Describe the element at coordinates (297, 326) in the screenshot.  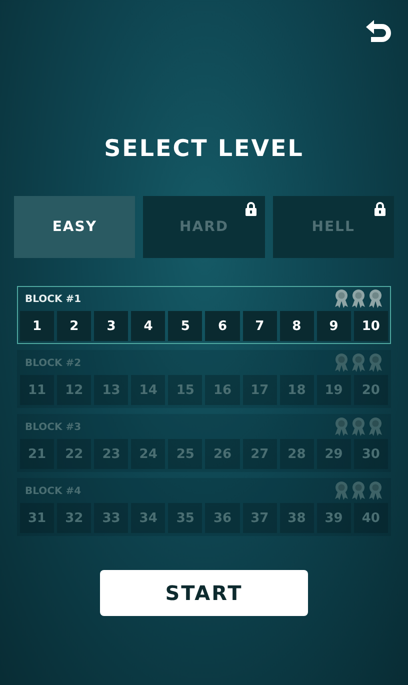
I see `level-button: 8` at that location.